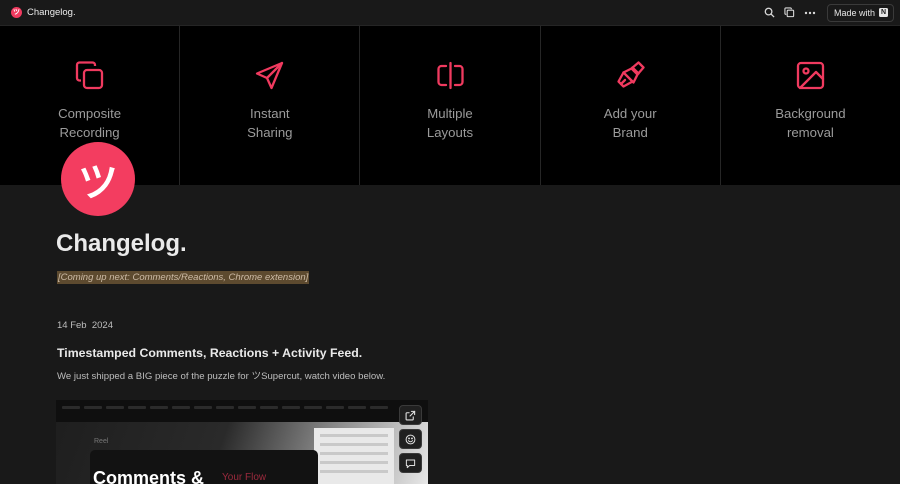 Image resolution: width=900 pixels, height=484 pixels. What do you see at coordinates (790, 13) in the screenshot?
I see `duplicate-icon` at bounding box center [790, 13].